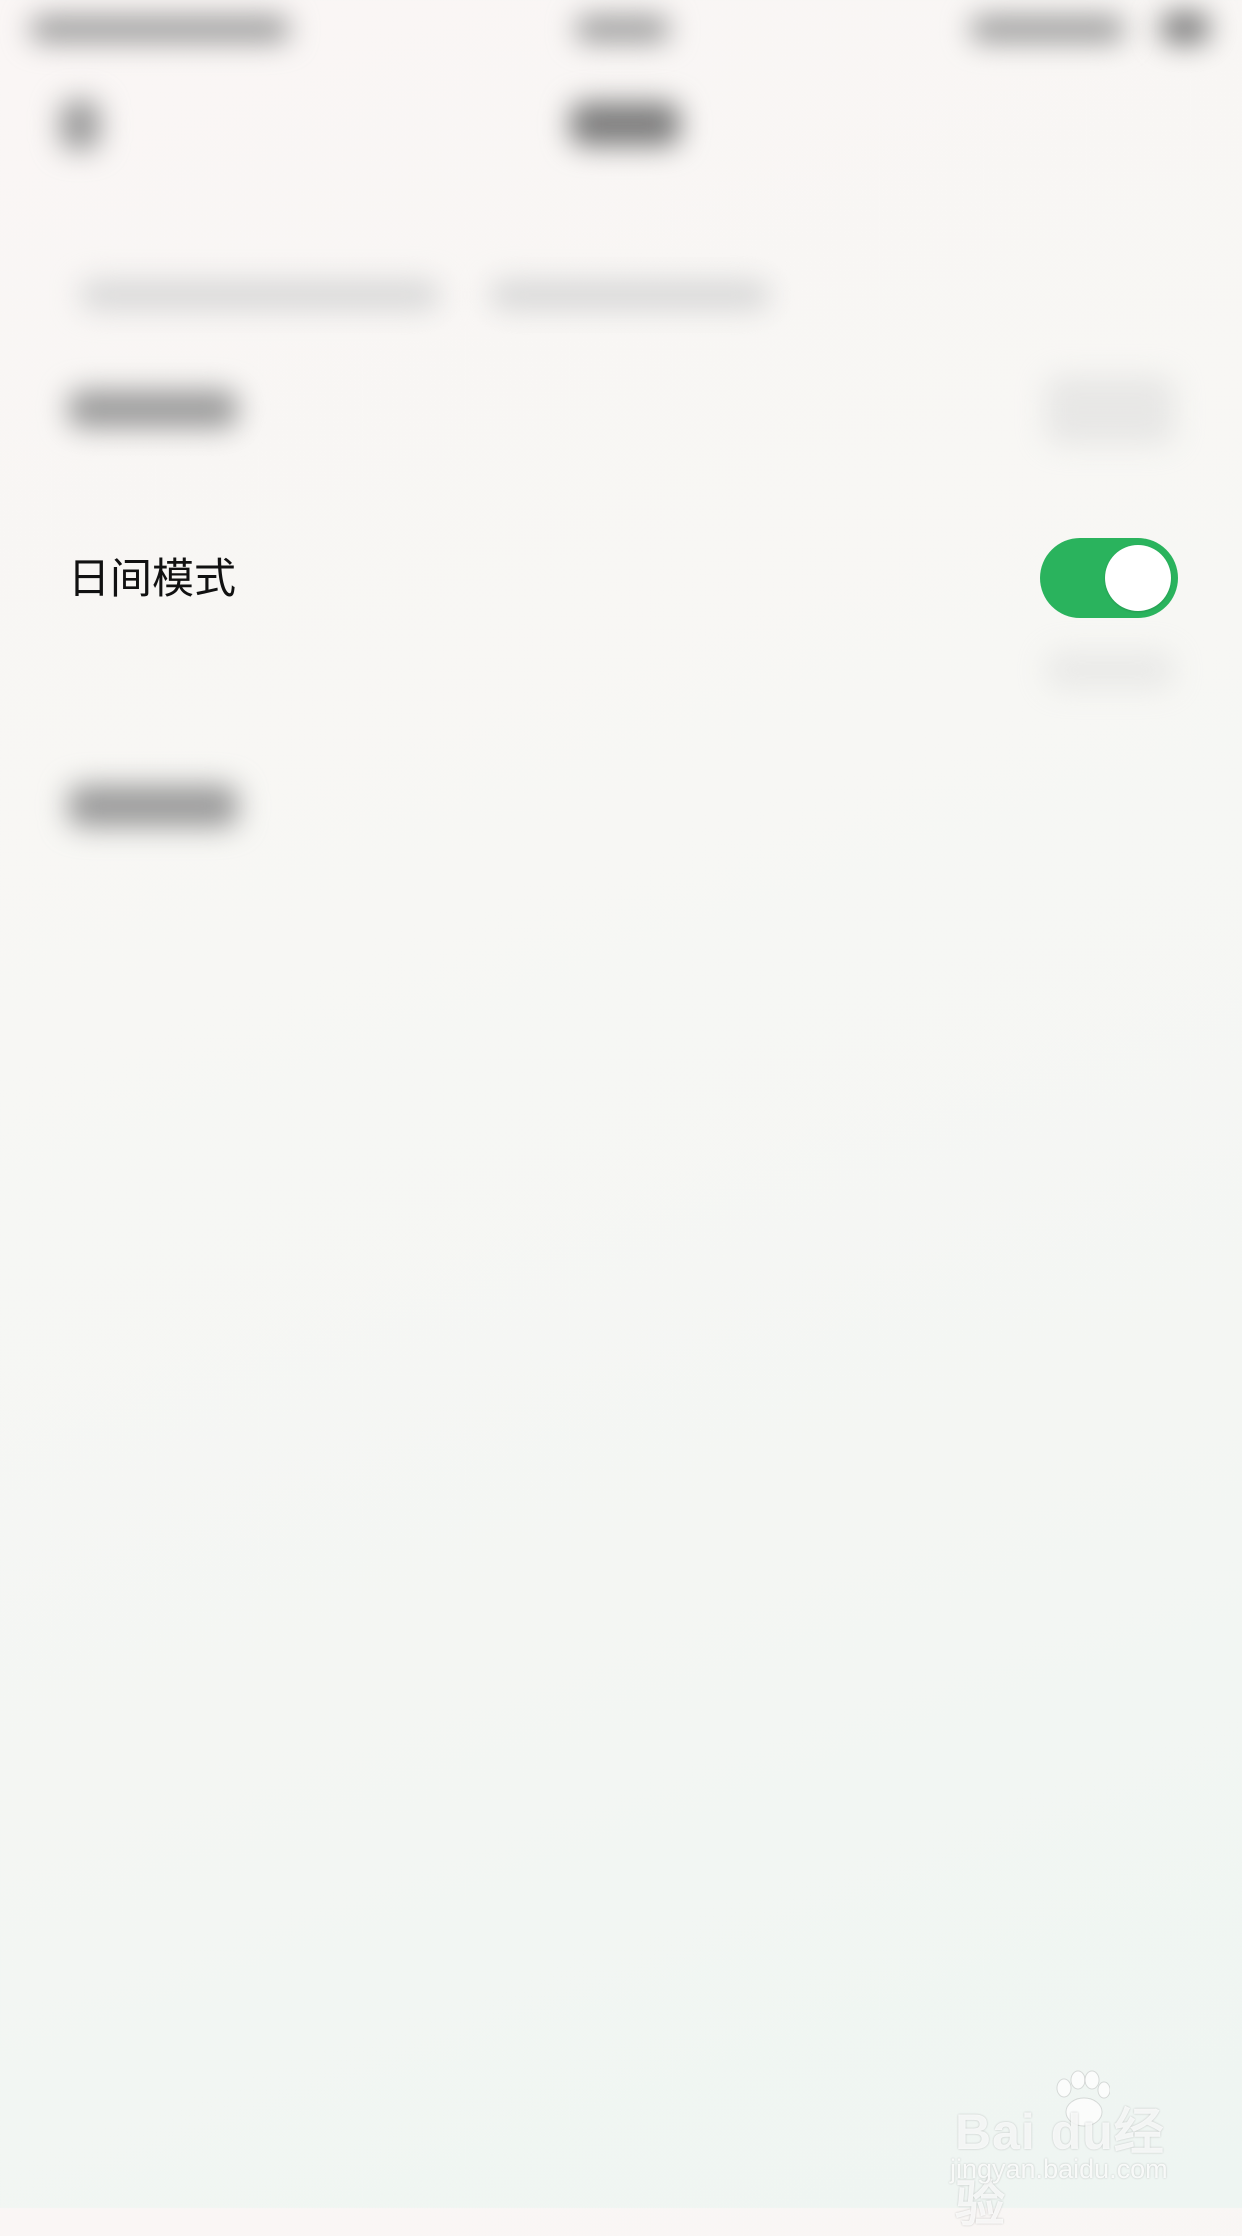  I want to click on blurred-description-left, so click(260, 295).